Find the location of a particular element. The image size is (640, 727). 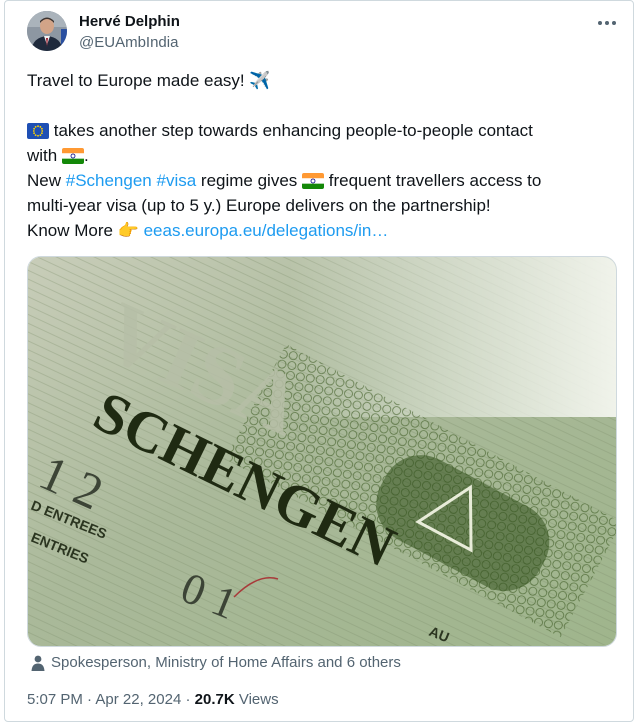

tweet-line-4-mid: regime gives is located at coordinates (249, 180).